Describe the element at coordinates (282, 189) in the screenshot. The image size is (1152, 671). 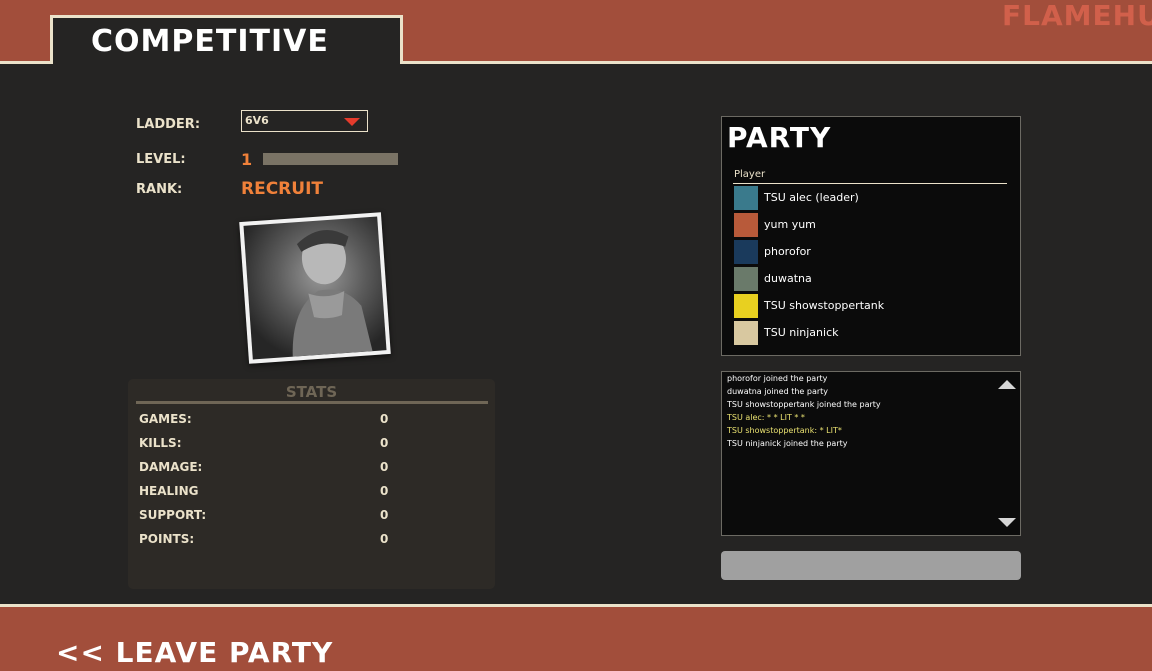
I see `rank-value: RECRUIT` at that location.